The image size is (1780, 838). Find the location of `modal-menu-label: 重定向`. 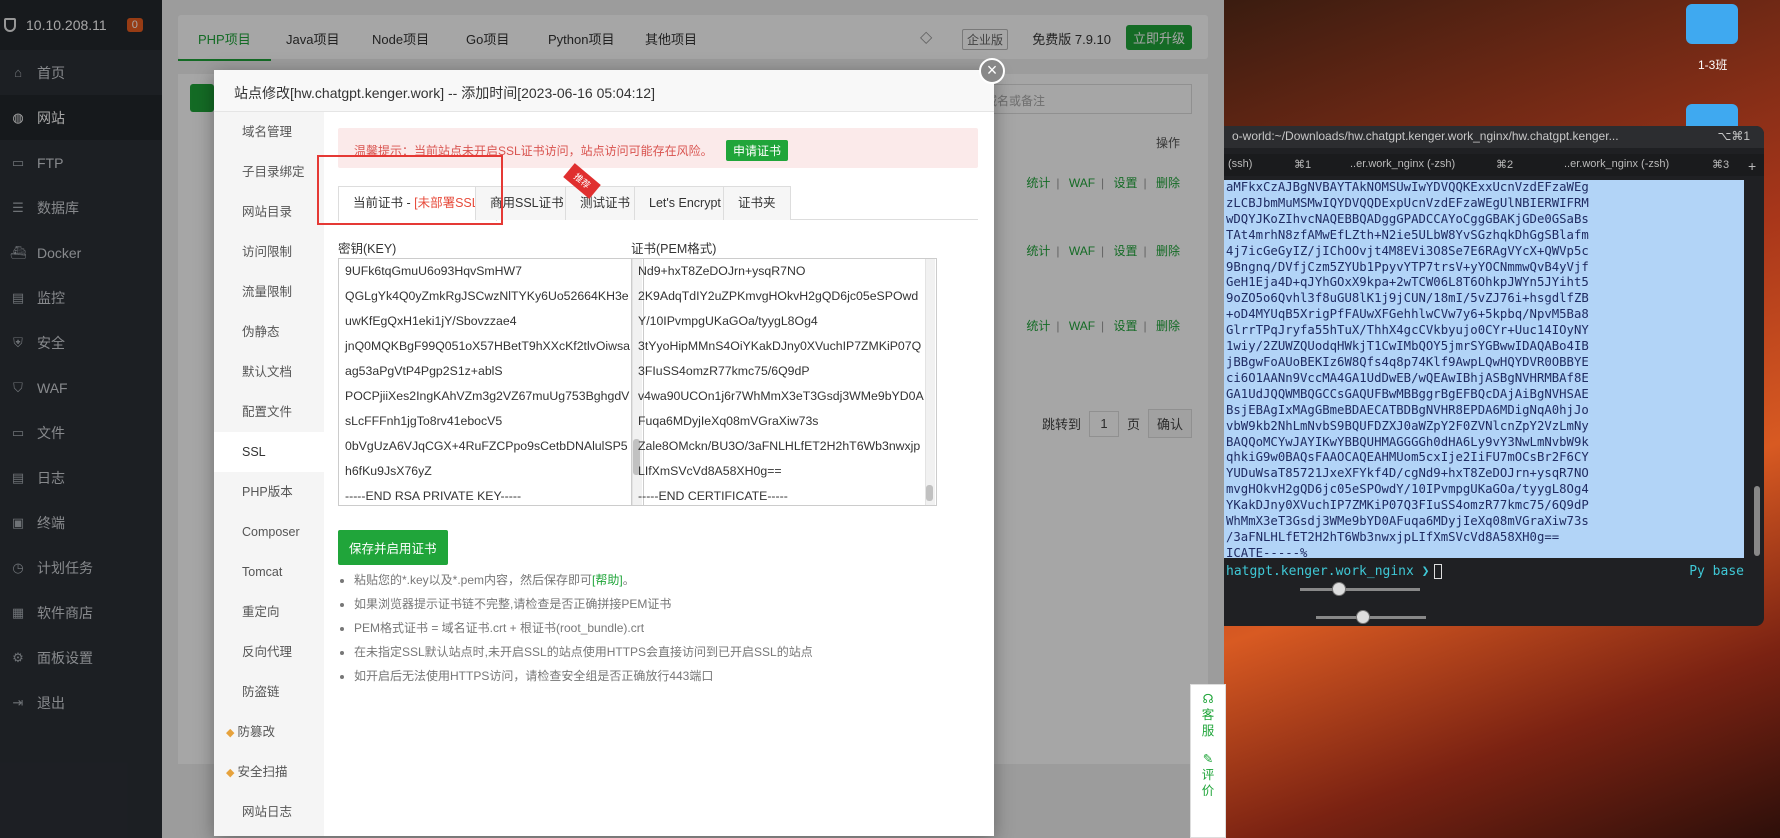

modal-menu-label: 重定向 is located at coordinates (261, 612).